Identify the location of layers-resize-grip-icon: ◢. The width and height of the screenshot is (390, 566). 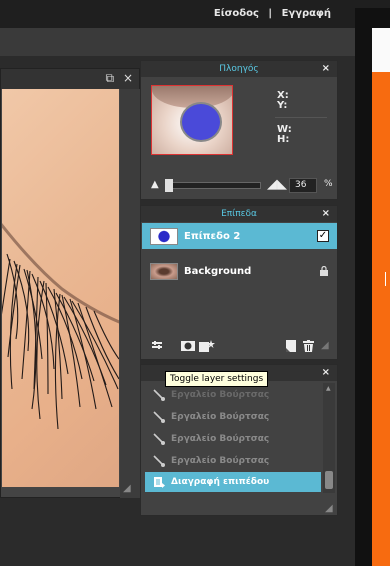
(325, 345).